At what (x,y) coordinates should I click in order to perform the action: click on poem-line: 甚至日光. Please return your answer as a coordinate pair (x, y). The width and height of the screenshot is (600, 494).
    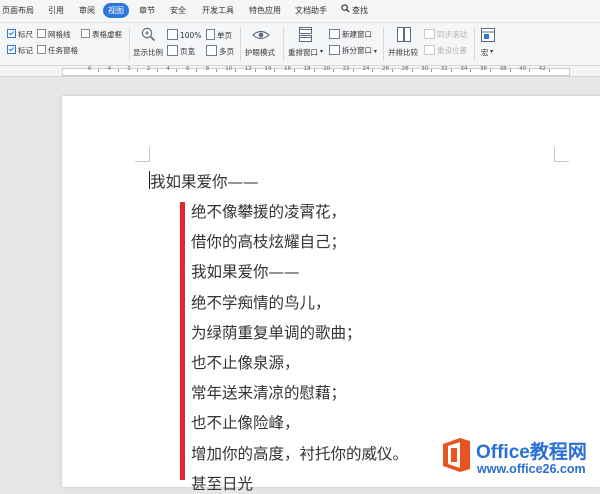
    Looking at the image, I should click on (222, 483).